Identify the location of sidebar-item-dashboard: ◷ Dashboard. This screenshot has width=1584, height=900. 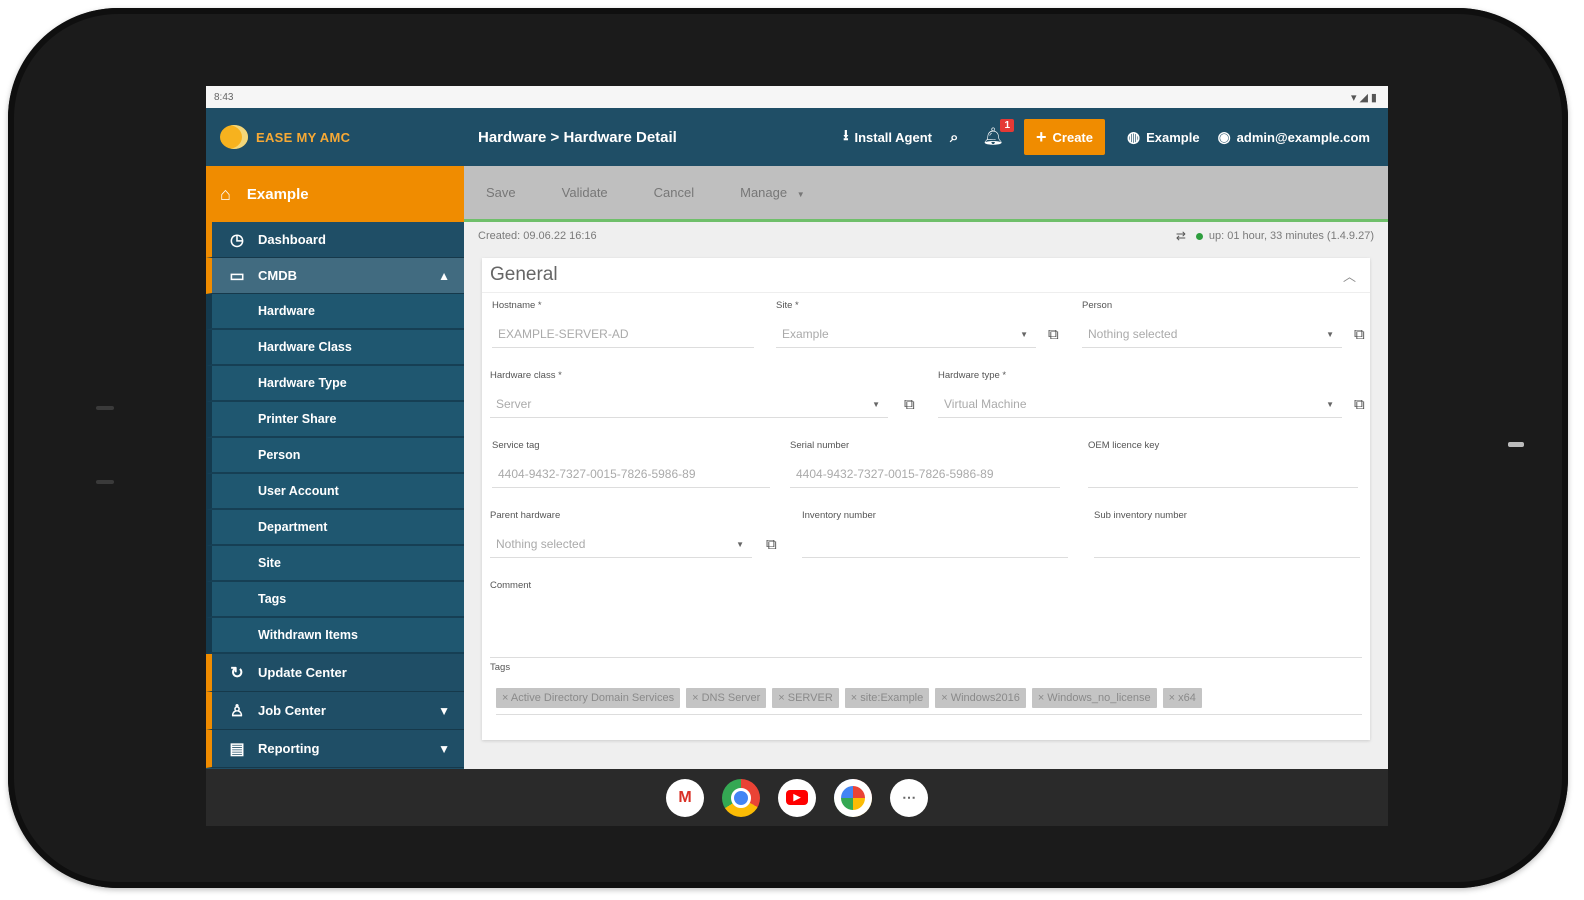
(335, 240).